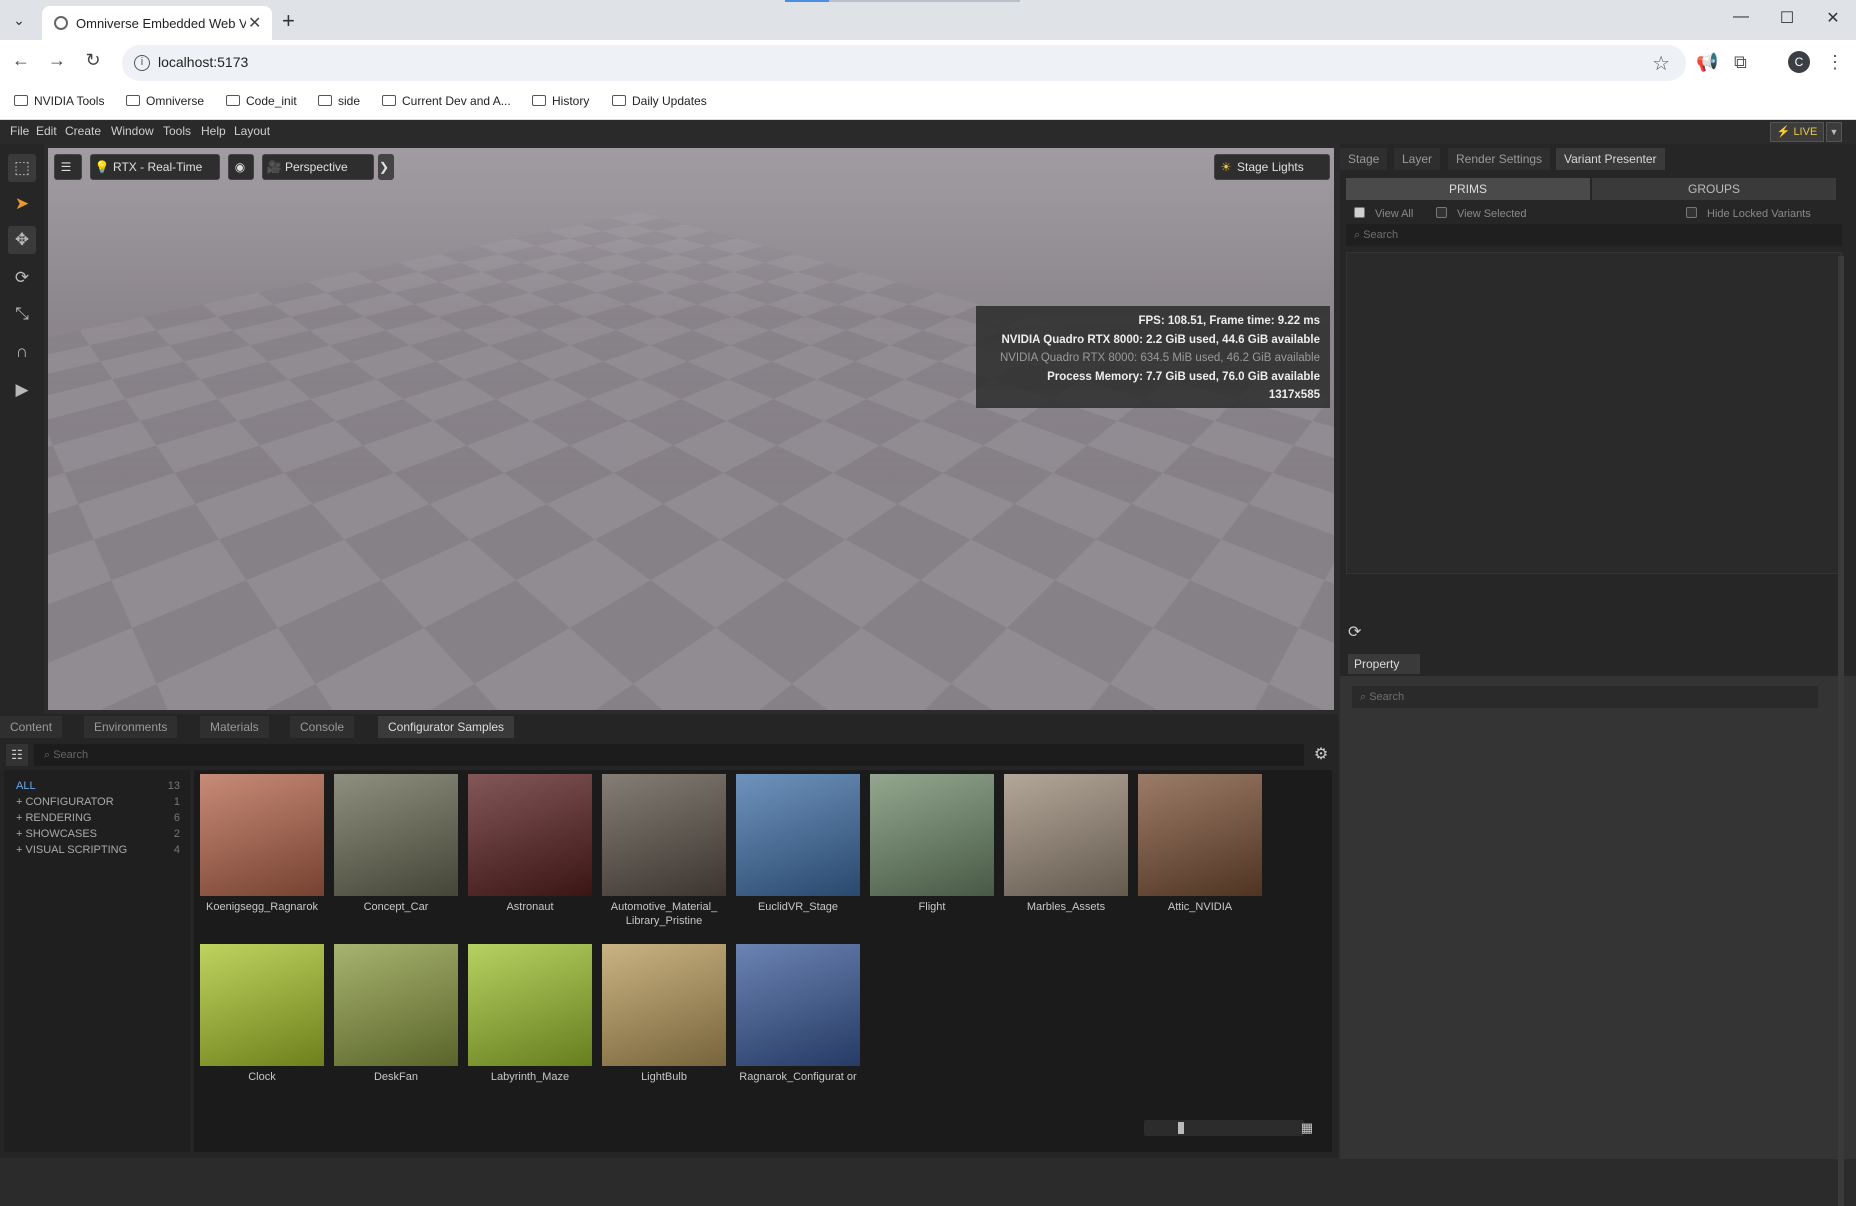 This screenshot has width=1856, height=1206. I want to click on camera-icon: 🎥, so click(274, 167).